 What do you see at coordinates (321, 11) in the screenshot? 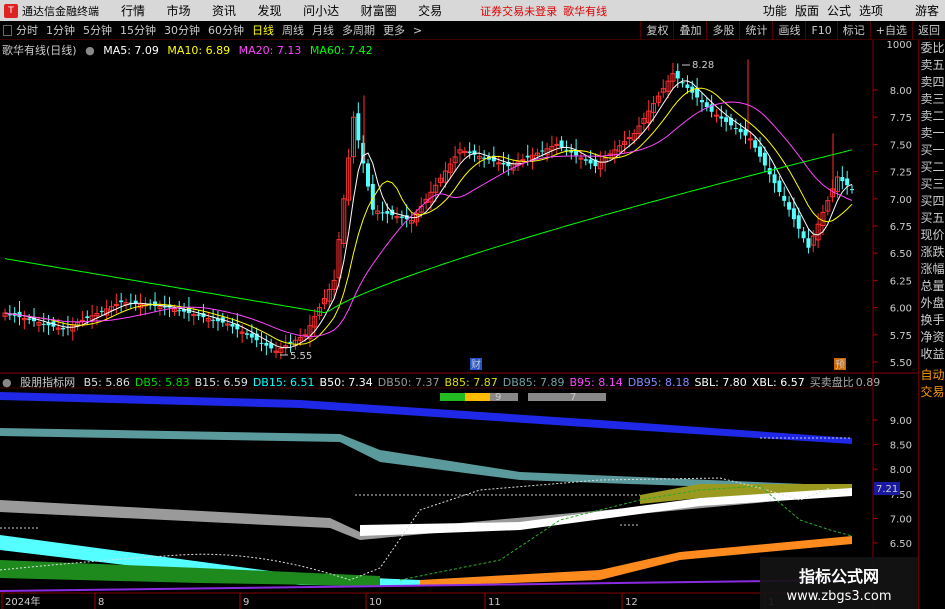
I see `menu-wenxiaoda: 问小达` at bounding box center [321, 11].